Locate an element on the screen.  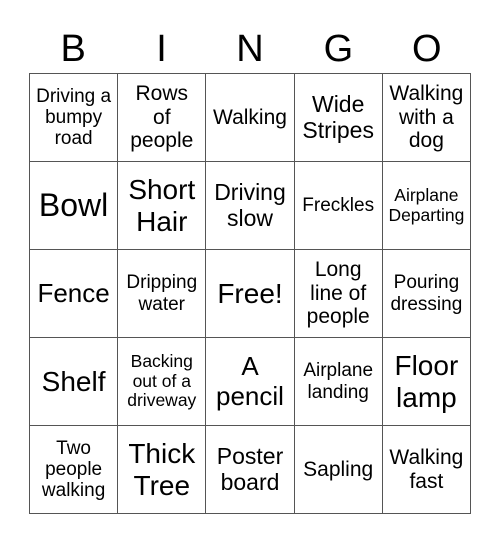
bingo-cell: Thick Tree is located at coordinates (162, 470).